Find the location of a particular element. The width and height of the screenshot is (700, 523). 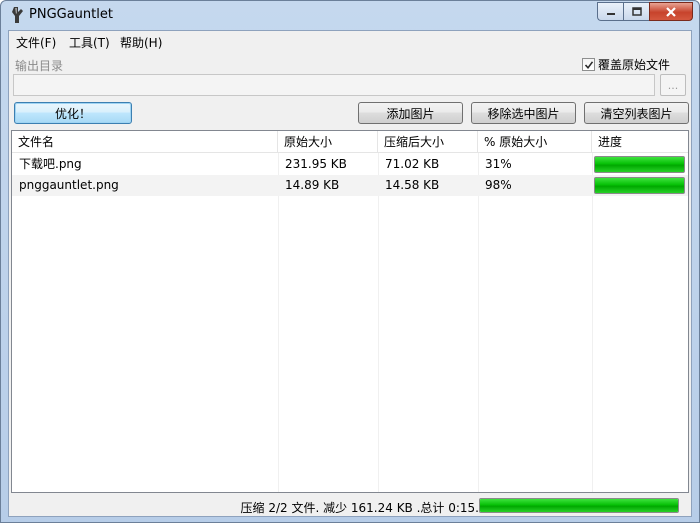

overwrite-label: 覆盖原始文件 is located at coordinates (634, 65).